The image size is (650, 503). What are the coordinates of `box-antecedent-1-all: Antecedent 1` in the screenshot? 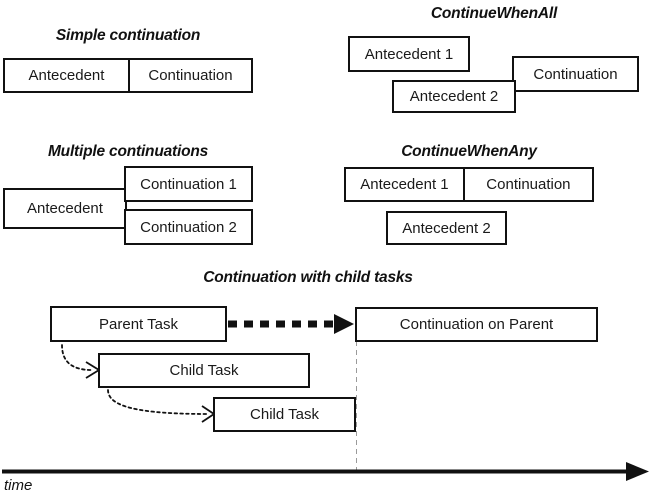 It's located at (409, 54).